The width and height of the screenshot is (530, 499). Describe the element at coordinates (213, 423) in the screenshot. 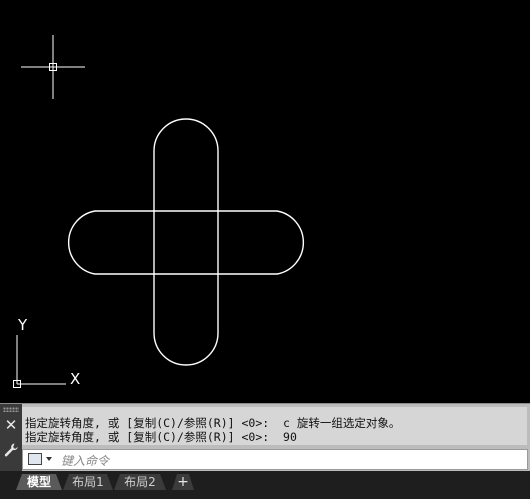

I see `history-line: 指定旋转角度, 或 [复制(C)/参照(R)] <0>: c 旋转一组选定对象。` at that location.